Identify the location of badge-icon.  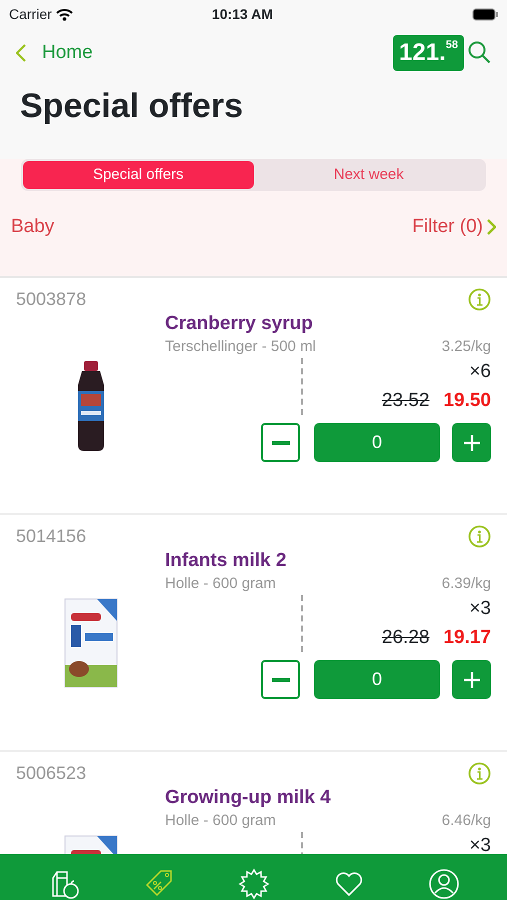
(254, 884).